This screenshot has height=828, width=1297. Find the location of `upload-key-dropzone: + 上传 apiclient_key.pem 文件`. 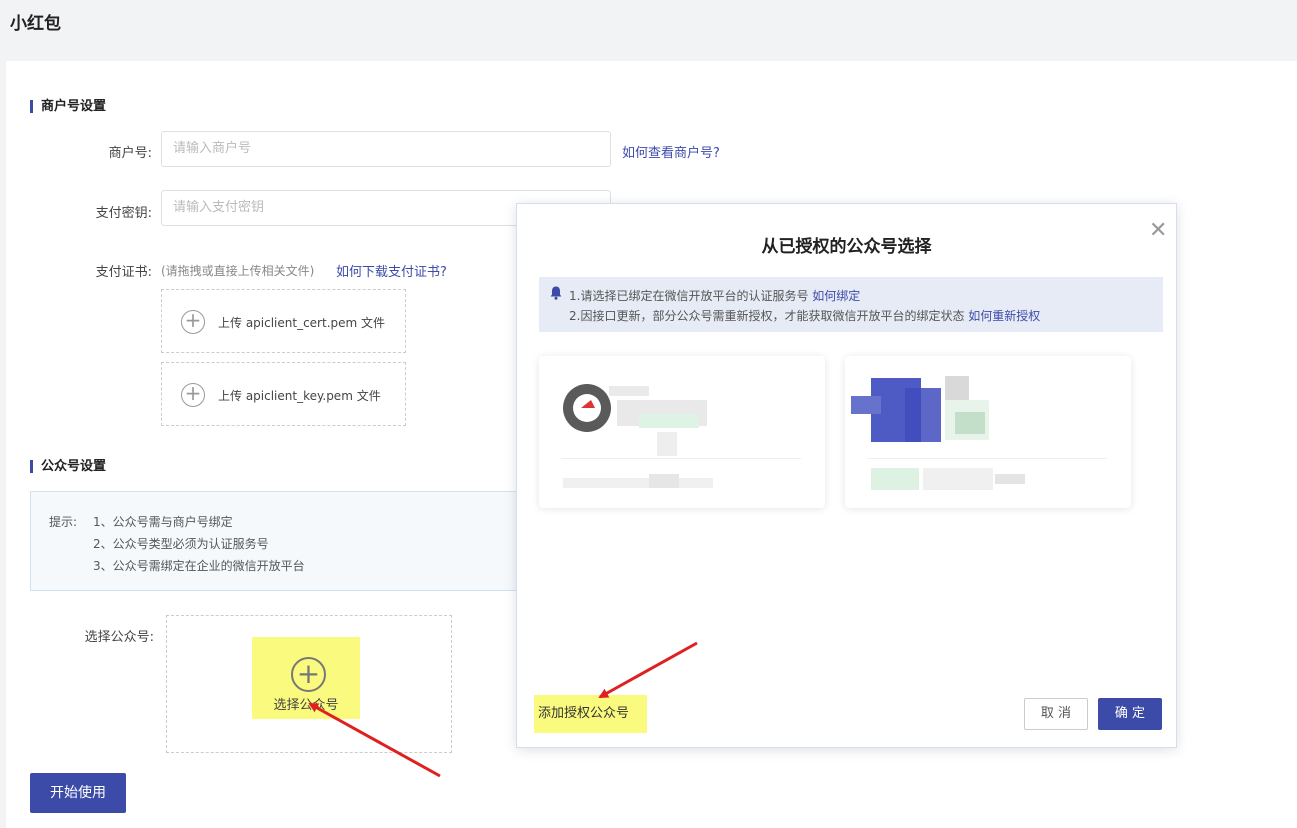

upload-key-dropzone: + 上传 apiclient_key.pem 文件 is located at coordinates (283, 394).